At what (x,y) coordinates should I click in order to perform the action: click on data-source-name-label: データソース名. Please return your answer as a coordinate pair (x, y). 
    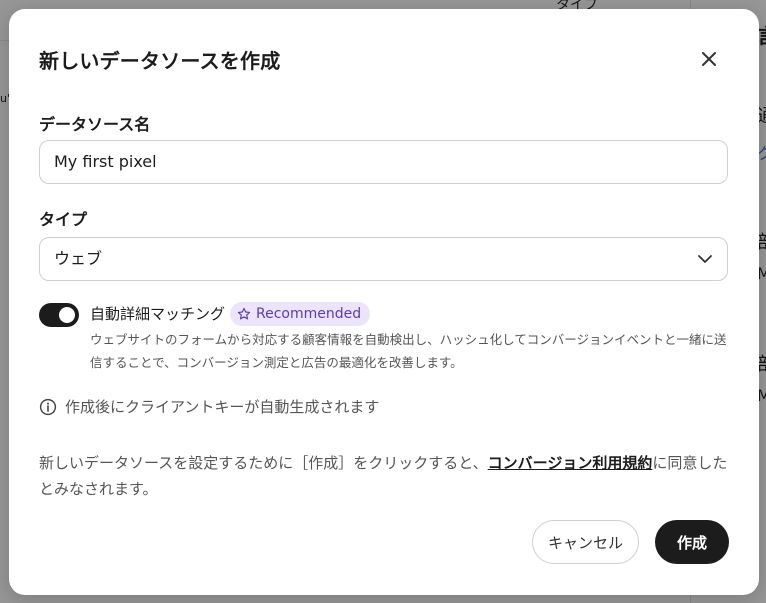
    Looking at the image, I should click on (95, 124).